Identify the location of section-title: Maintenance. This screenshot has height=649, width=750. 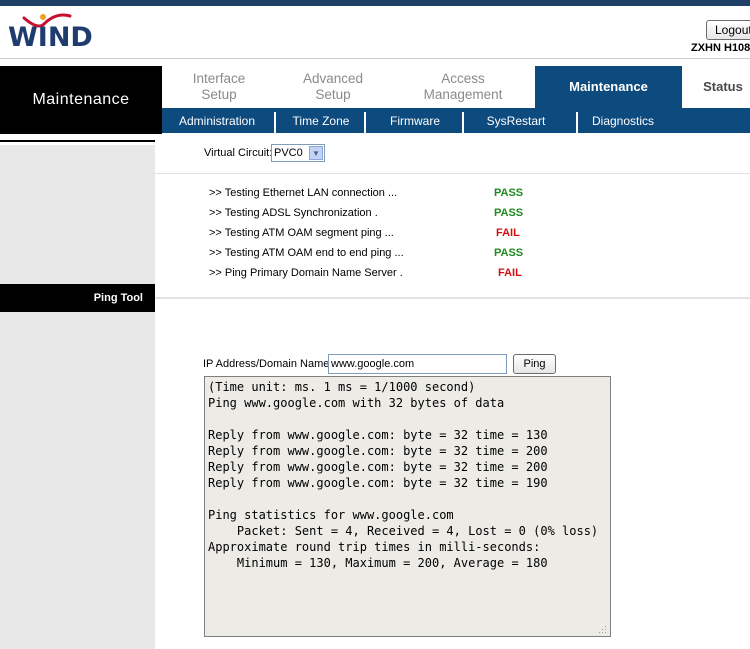
(81, 100).